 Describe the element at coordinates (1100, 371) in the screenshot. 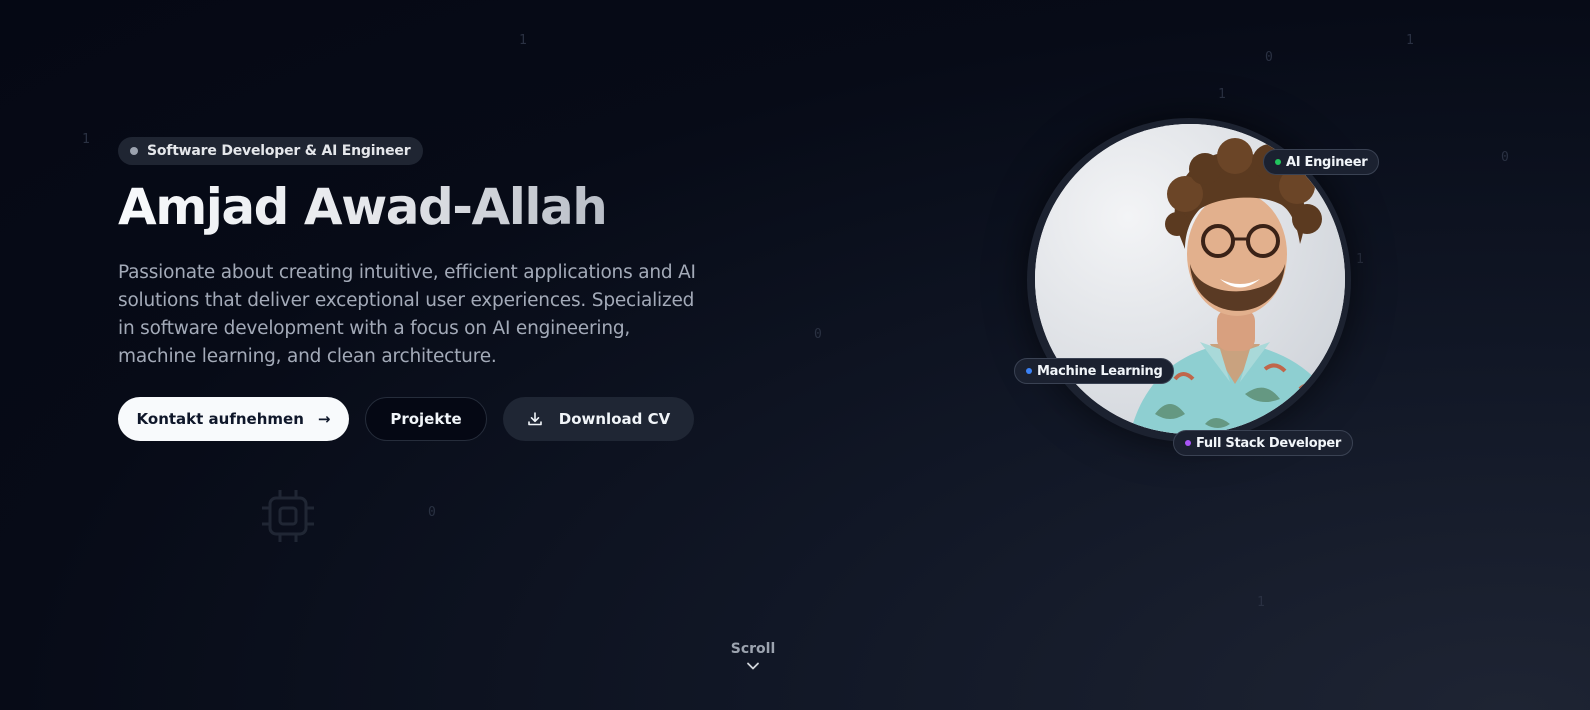

I see `tag-machine-learning-label: Machine Learning` at that location.